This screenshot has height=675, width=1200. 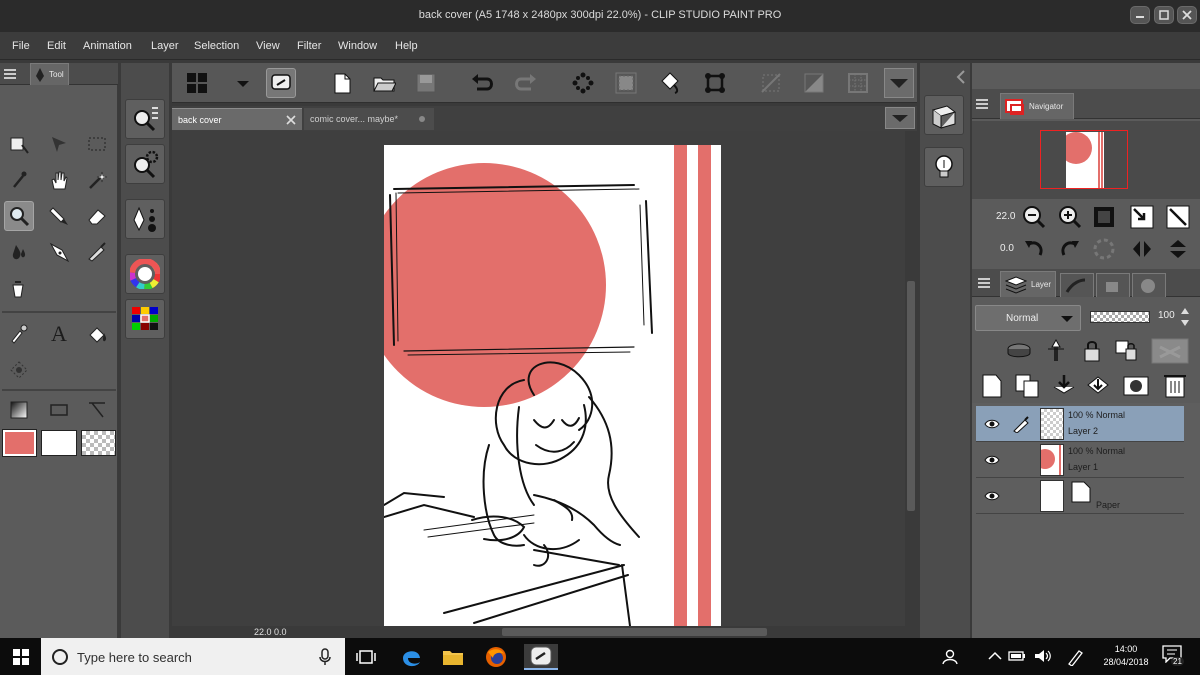 What do you see at coordinates (1080, 496) in the screenshot?
I see `layer-row-paper: Paper` at bounding box center [1080, 496].